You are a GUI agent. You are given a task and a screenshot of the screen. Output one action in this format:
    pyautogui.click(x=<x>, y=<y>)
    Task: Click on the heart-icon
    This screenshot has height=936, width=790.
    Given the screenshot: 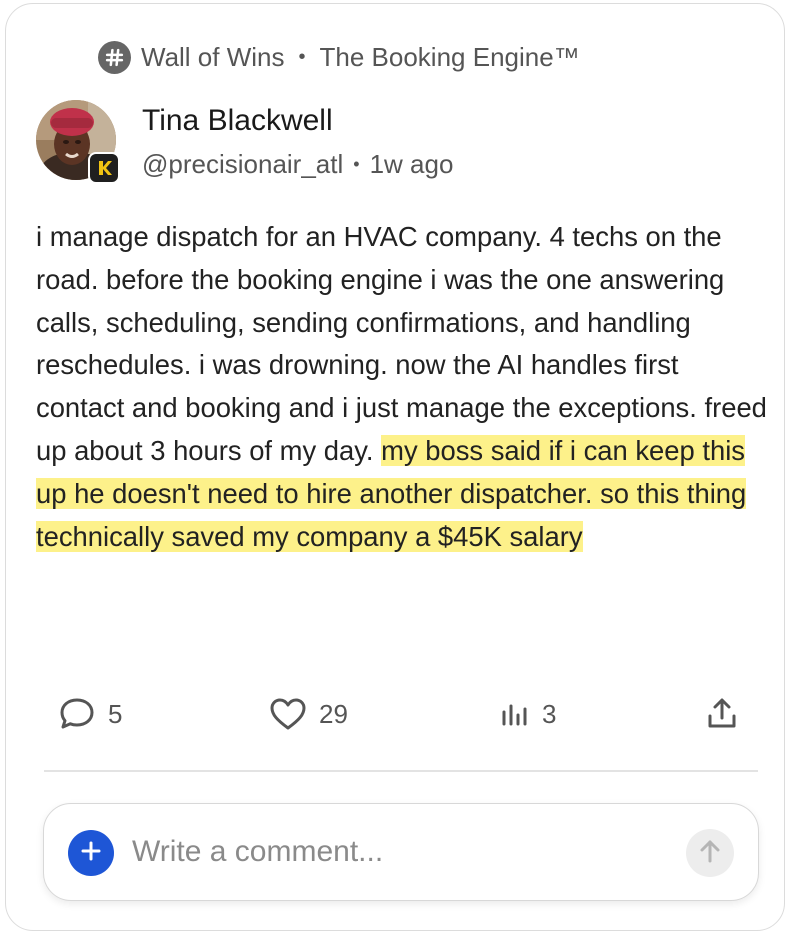 What is the action you would take?
    pyautogui.click(x=288, y=714)
    